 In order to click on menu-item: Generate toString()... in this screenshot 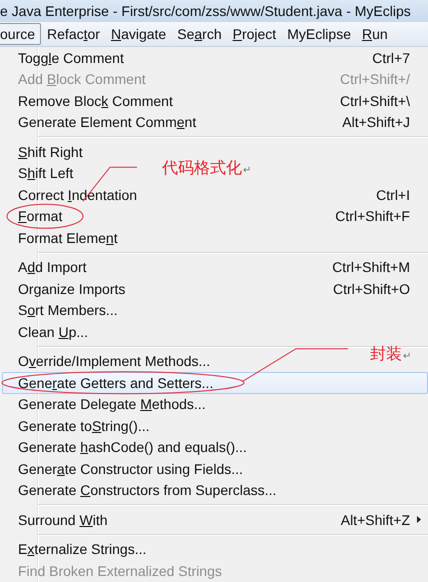, I will do `click(79, 425)`.